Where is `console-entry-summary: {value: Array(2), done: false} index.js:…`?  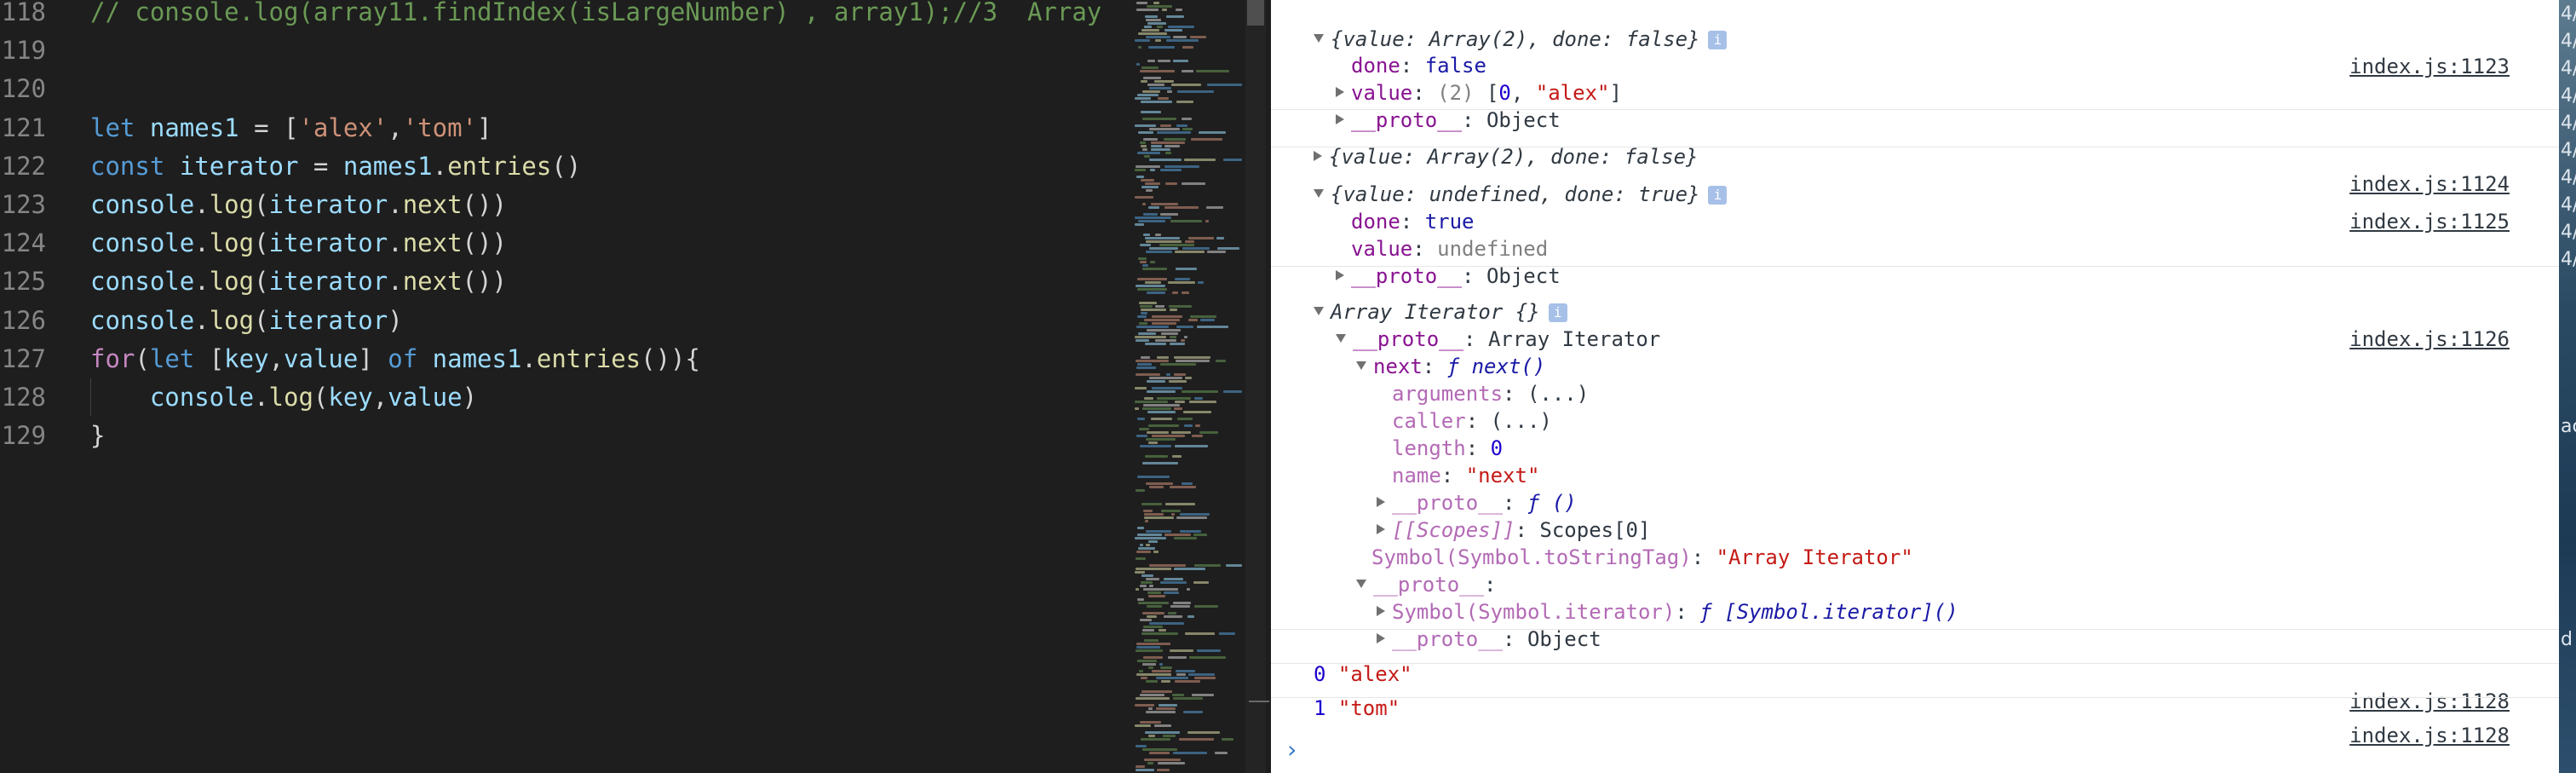 console-entry-summary: {value: Array(2), done: false} index.js:… is located at coordinates (1915, 156).